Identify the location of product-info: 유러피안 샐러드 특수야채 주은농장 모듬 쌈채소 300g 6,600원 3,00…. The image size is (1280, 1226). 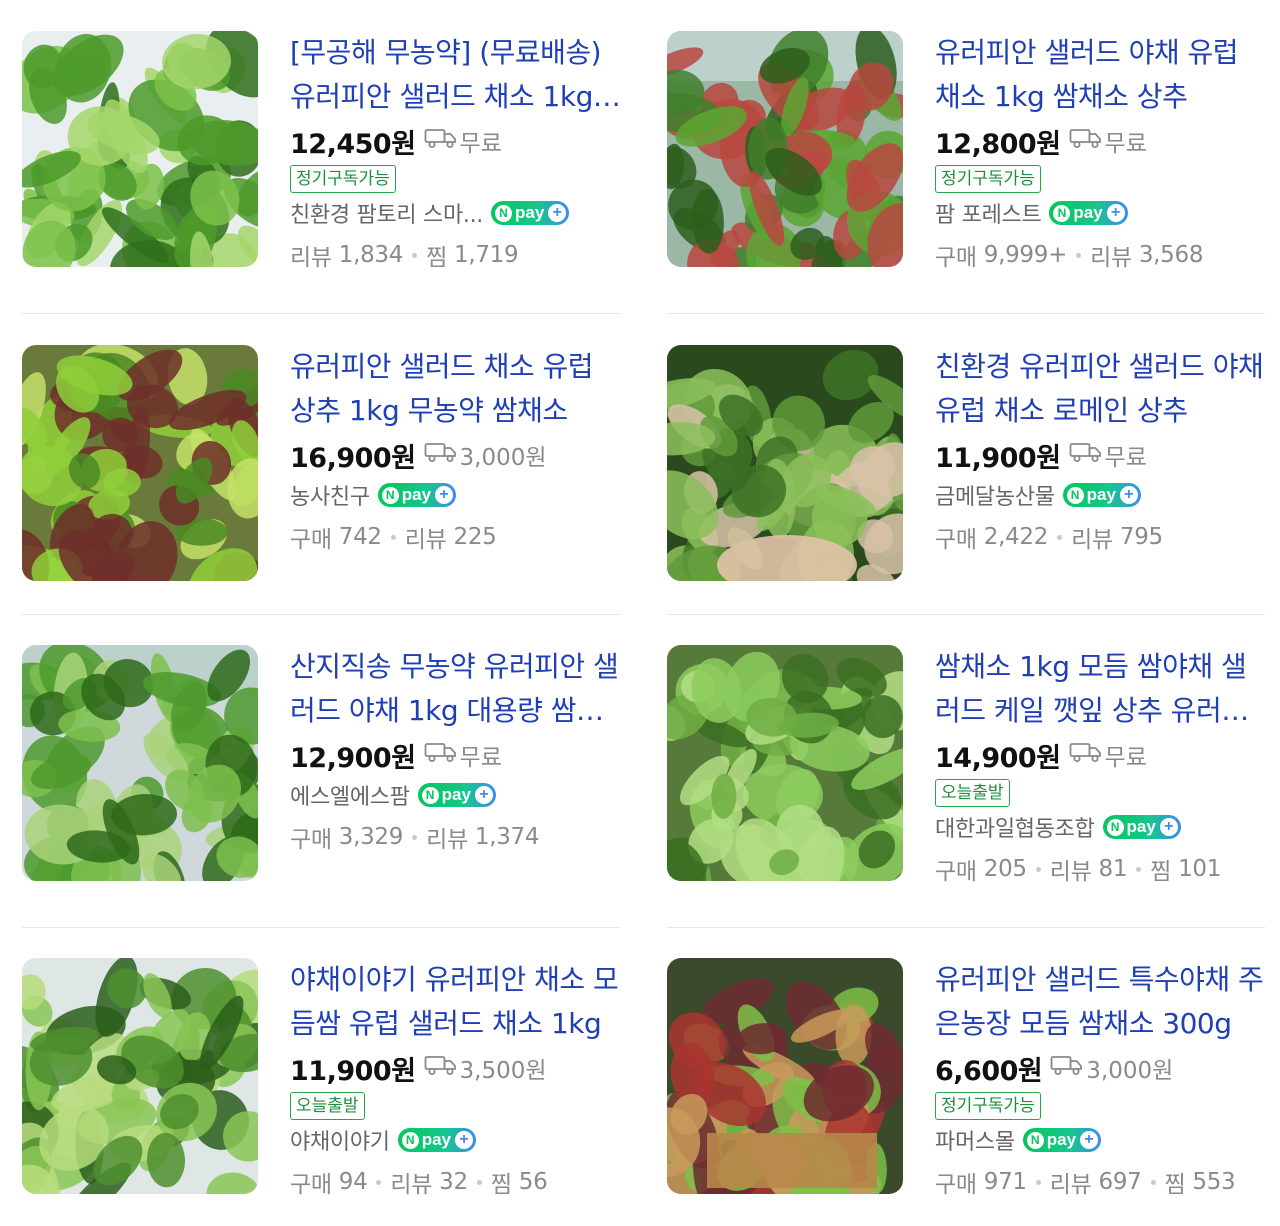
(1103, 1081).